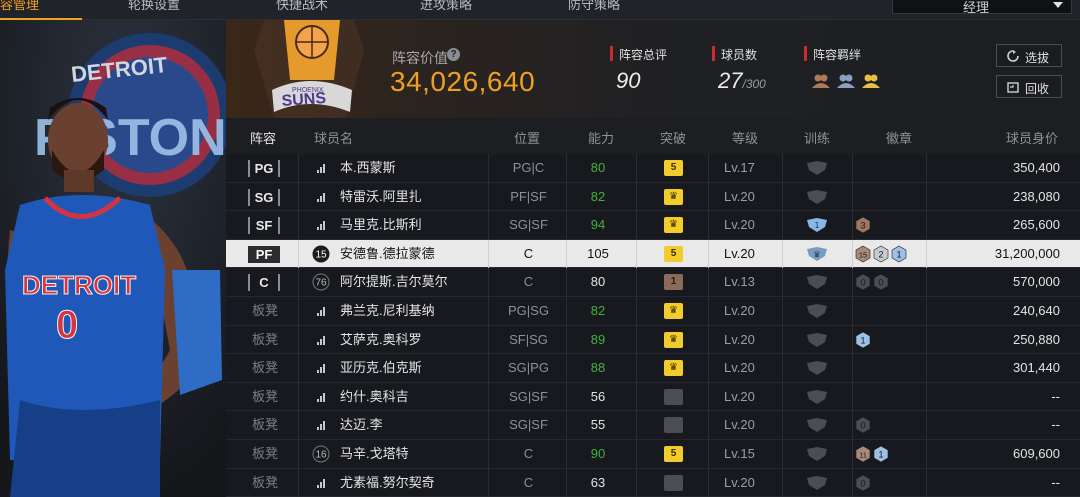 This screenshot has height=497, width=1080. What do you see at coordinates (263, 137) in the screenshot?
I see `col-lineup: 阵容` at bounding box center [263, 137].